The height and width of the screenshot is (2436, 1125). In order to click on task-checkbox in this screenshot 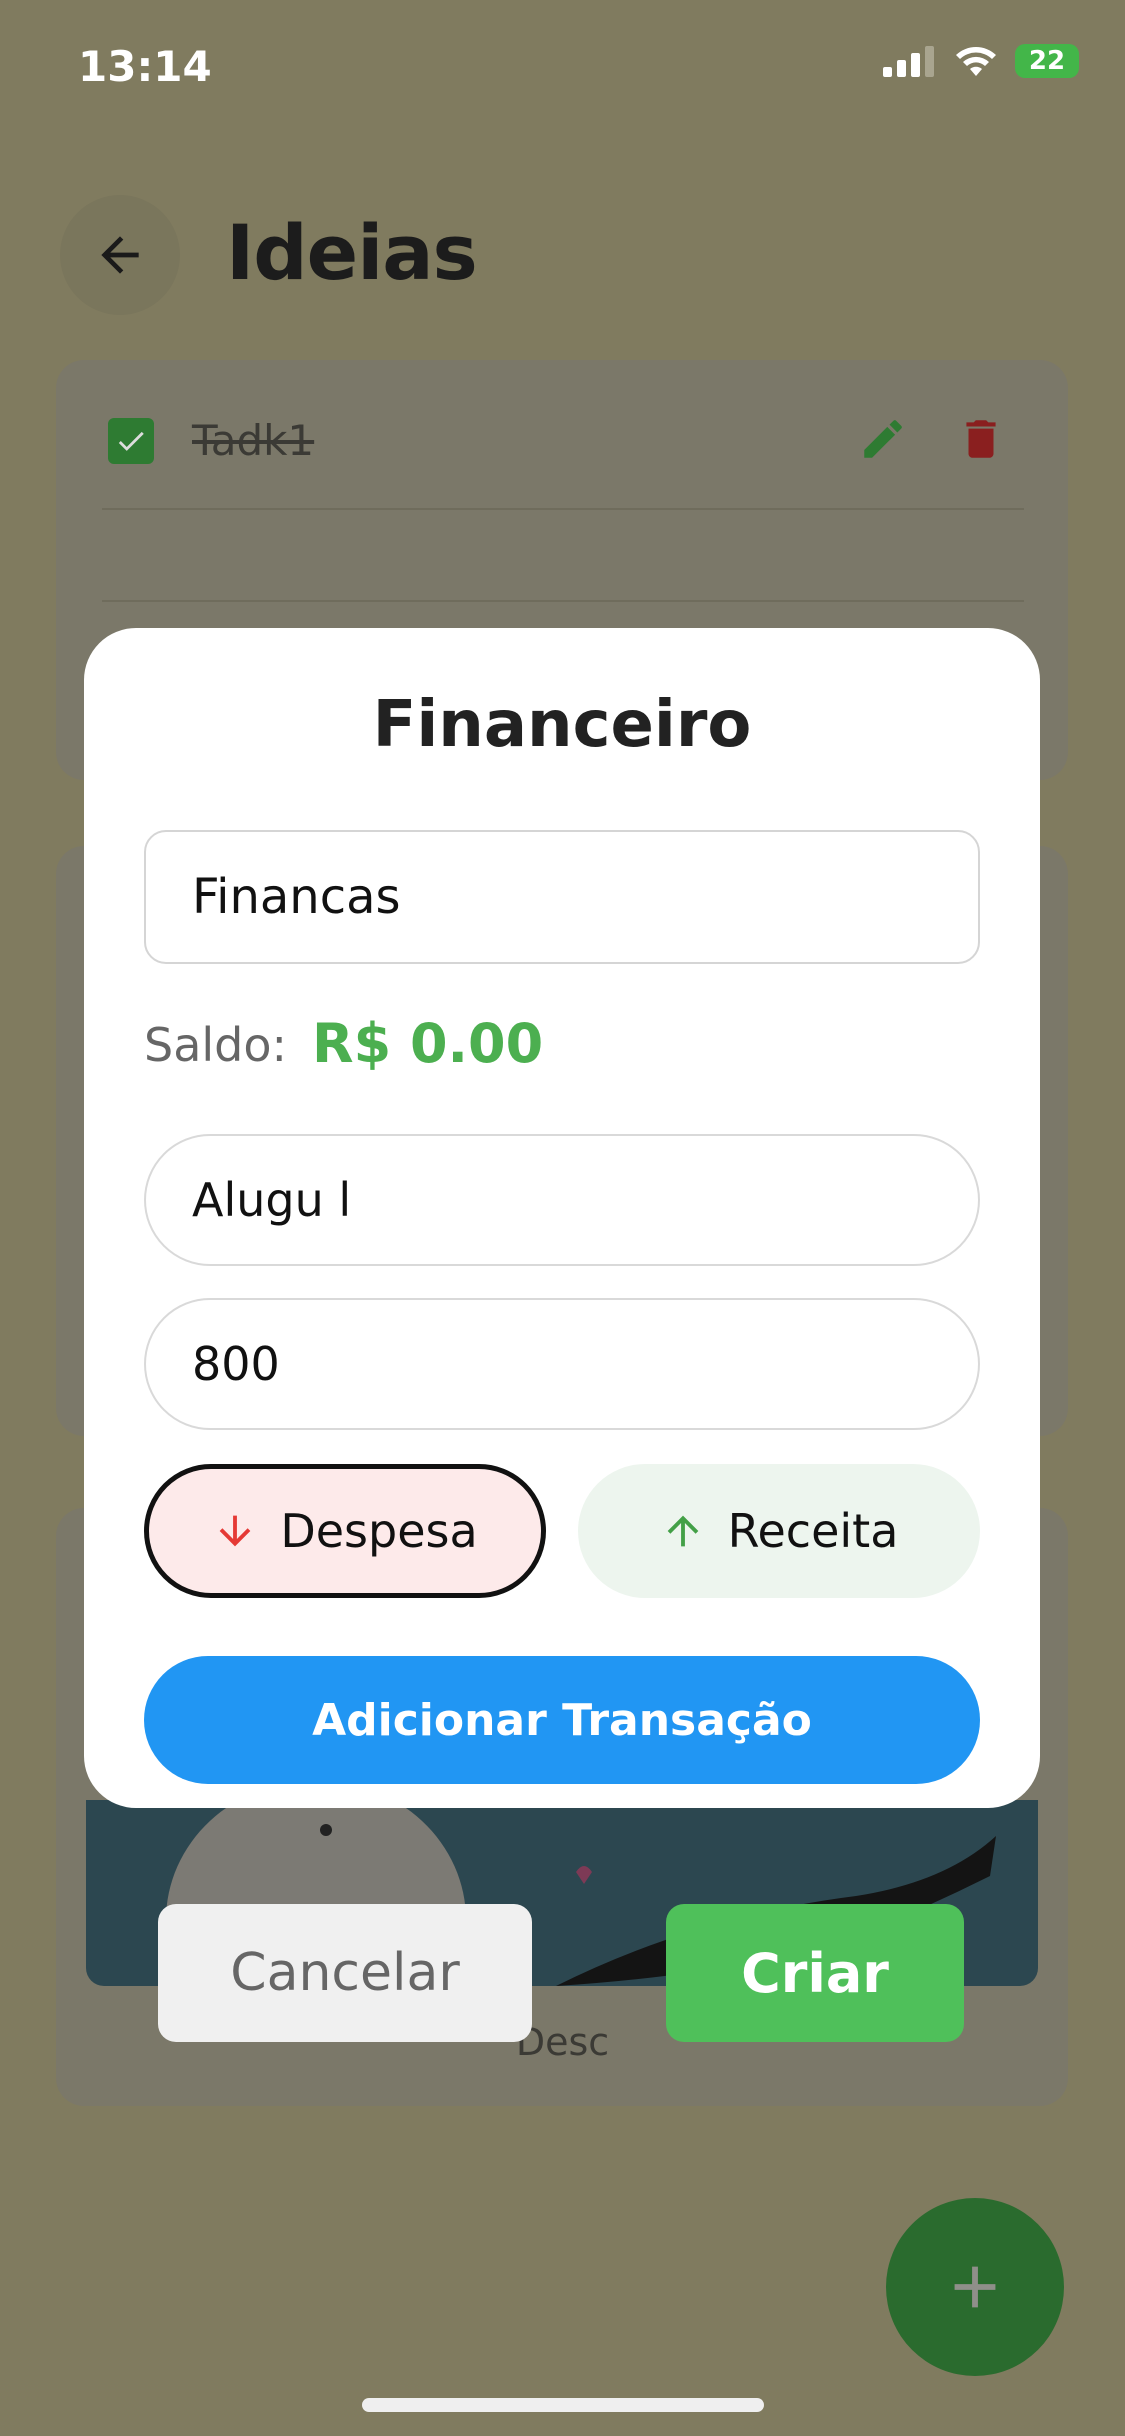, I will do `click(131, 441)`.